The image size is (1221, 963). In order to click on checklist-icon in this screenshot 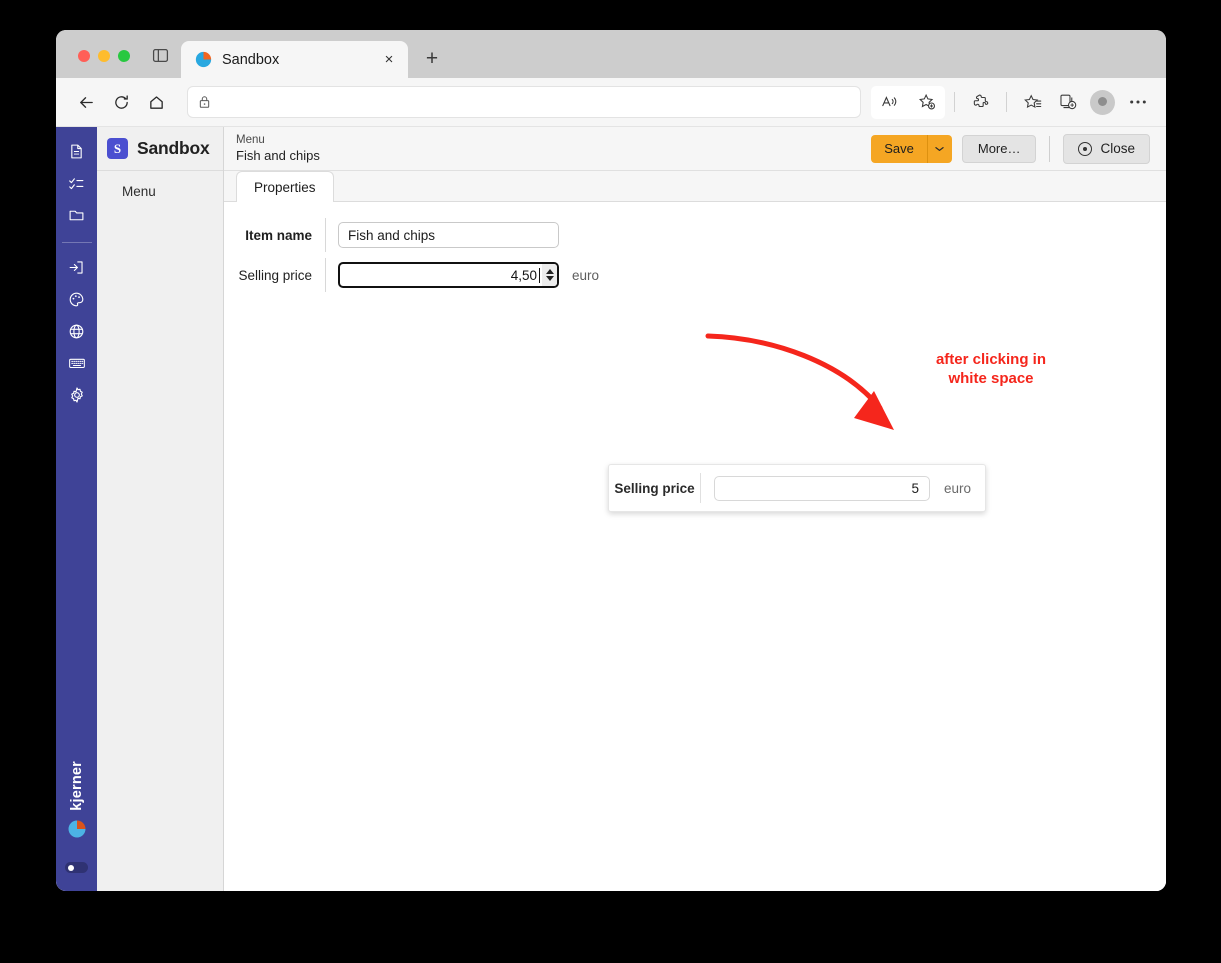, I will do `click(77, 183)`.